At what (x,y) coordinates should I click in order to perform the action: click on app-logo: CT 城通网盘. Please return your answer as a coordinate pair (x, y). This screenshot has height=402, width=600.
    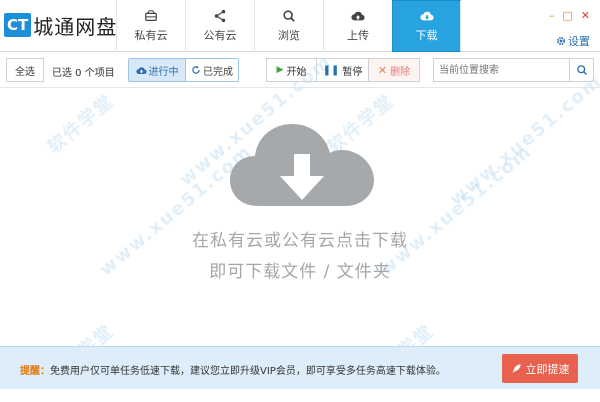
    Looking at the image, I should click on (60, 25).